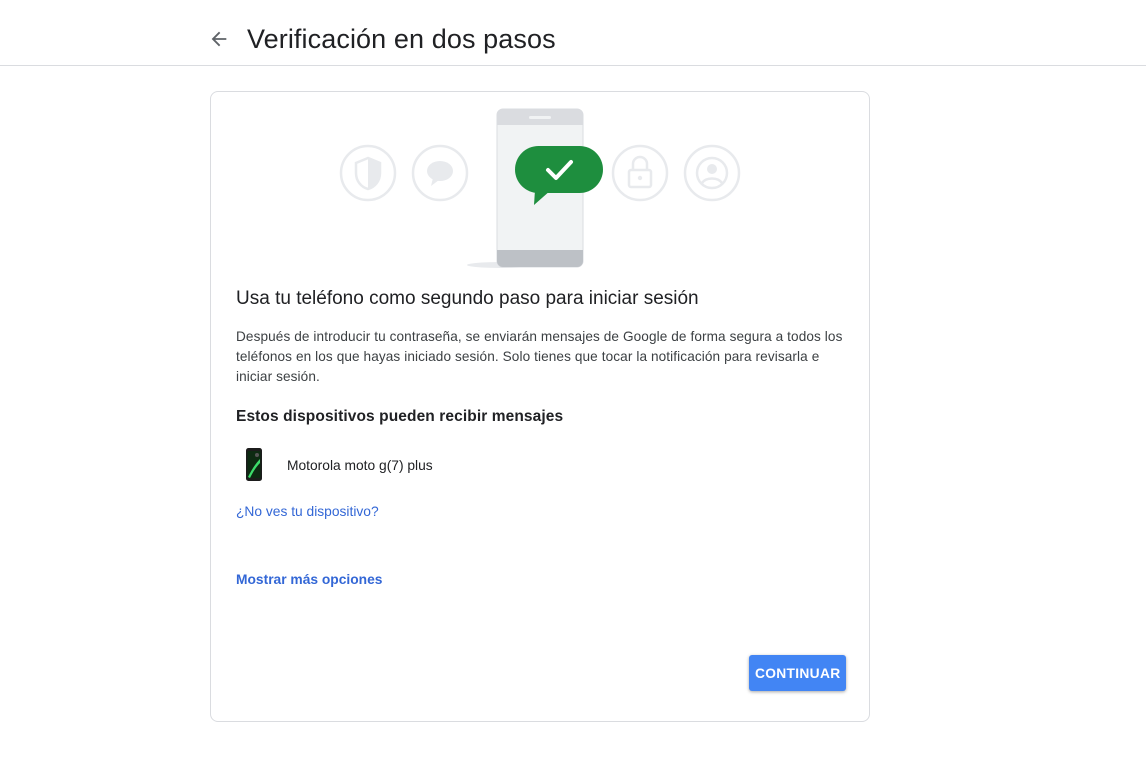 This screenshot has height=782, width=1146. Describe the element at coordinates (401, 39) in the screenshot. I see `page-title: Verificación en dos pasos` at that location.